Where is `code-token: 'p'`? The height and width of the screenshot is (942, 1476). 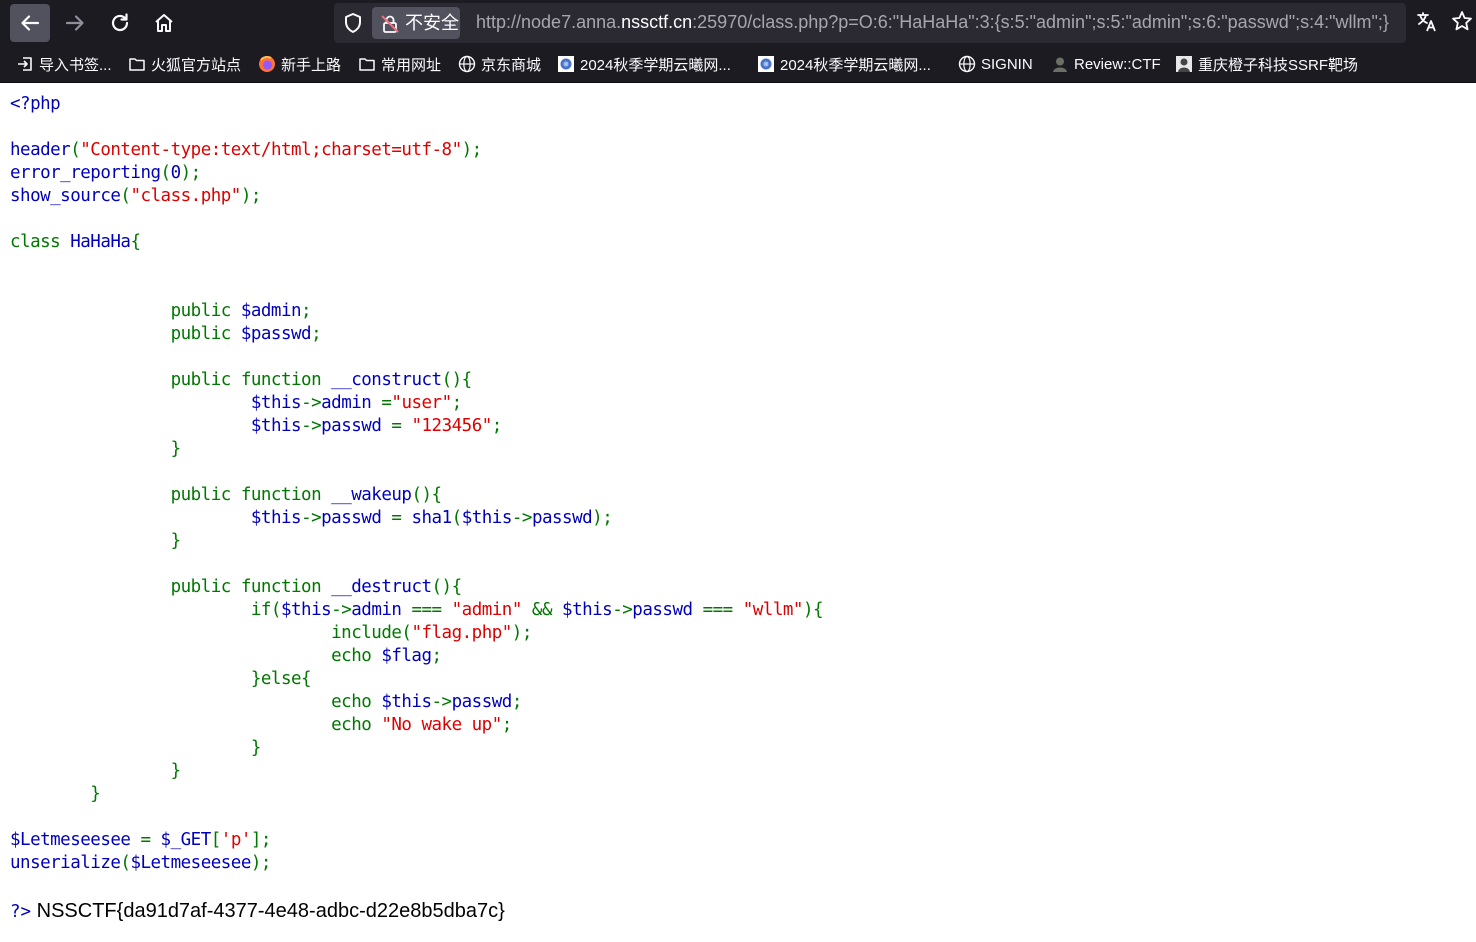
code-token: 'p' is located at coordinates (236, 840).